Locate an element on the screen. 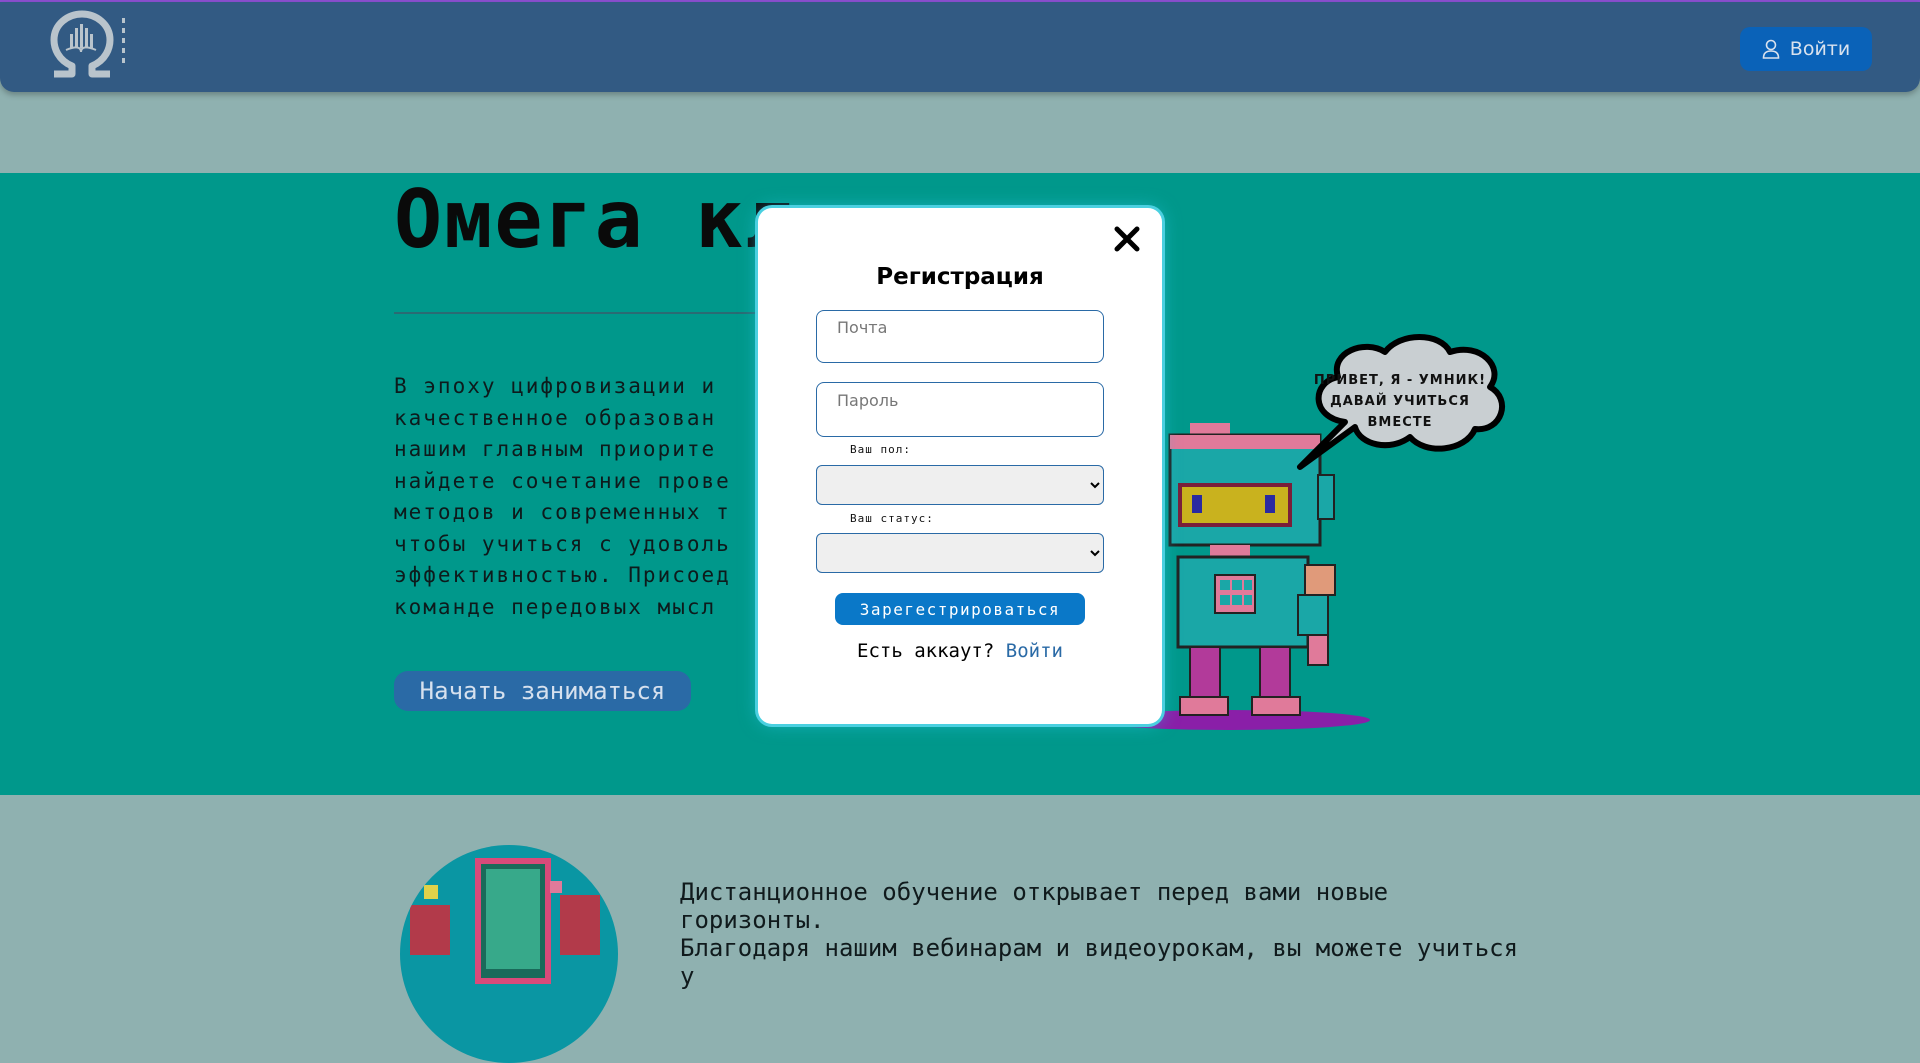 The height and width of the screenshot is (1063, 1920). start-learning-button: Начать заниматься is located at coordinates (542, 691).